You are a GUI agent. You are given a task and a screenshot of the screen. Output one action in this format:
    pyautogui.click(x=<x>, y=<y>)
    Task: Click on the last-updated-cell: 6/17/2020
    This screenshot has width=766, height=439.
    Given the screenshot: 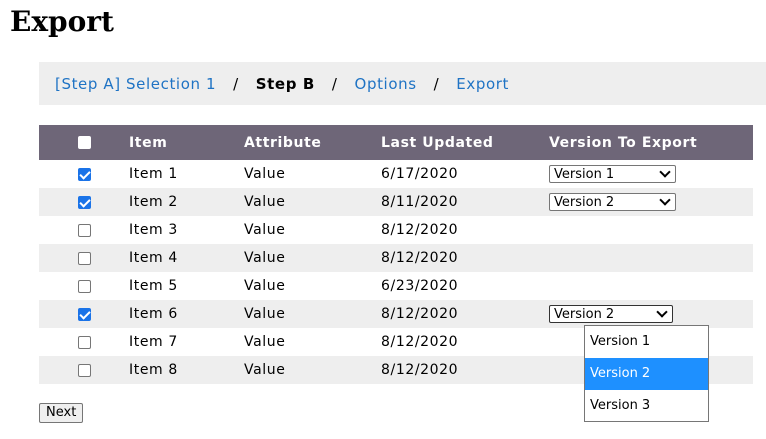 What is the action you would take?
    pyautogui.click(x=420, y=174)
    